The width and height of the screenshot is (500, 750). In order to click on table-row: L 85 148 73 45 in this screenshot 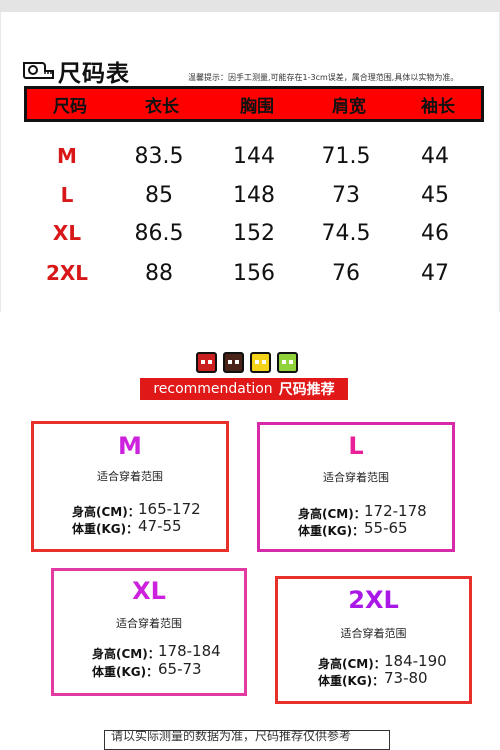, I will do `click(254, 195)`.